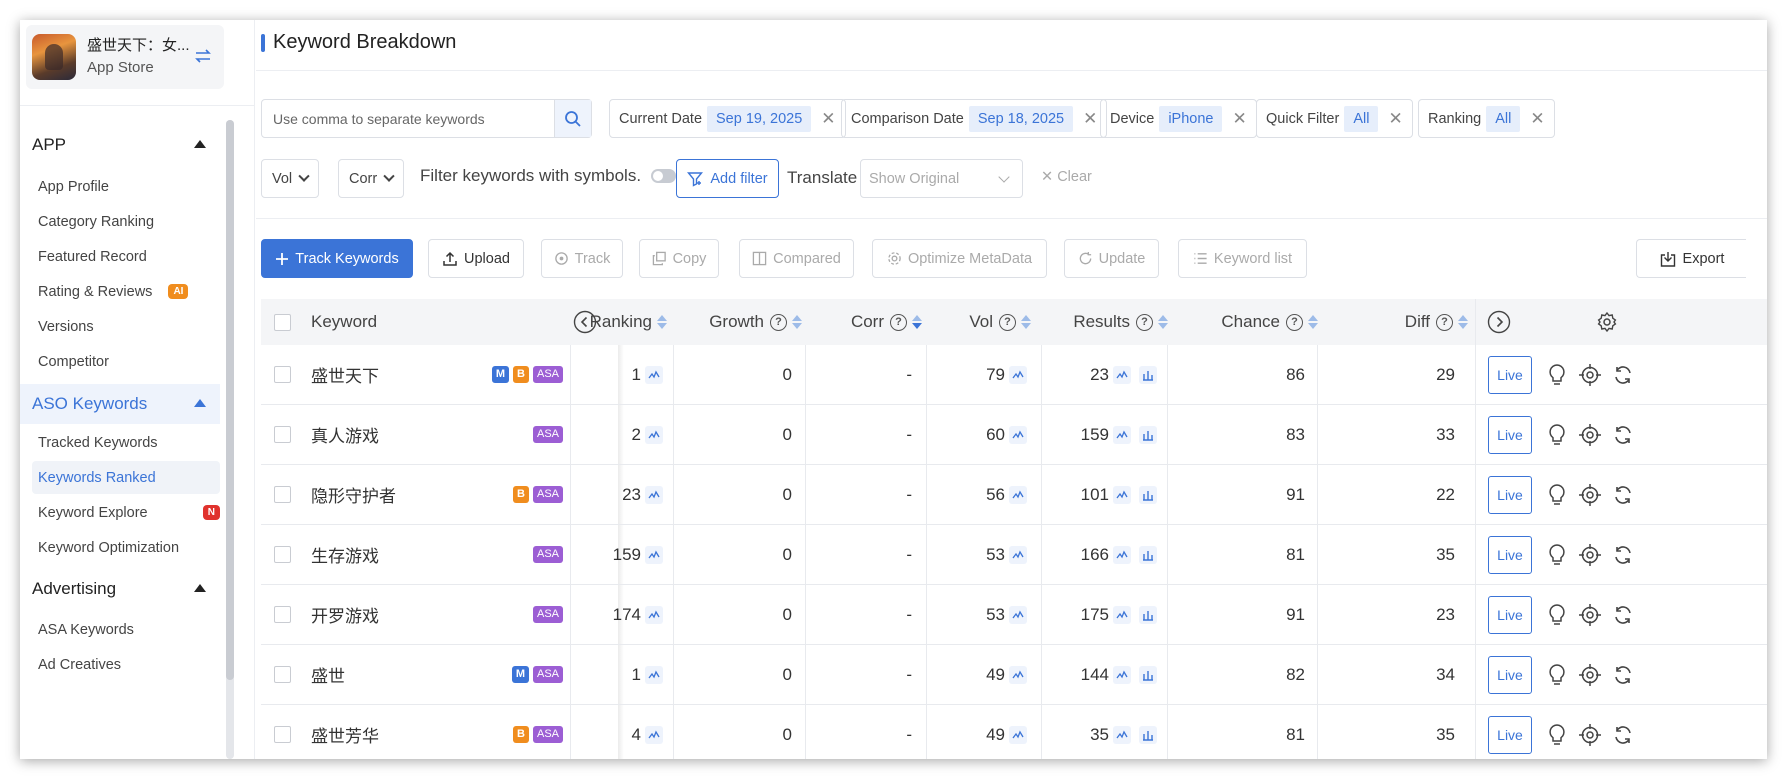 This screenshot has height=779, width=1787. I want to click on optimize-metadata-button: Optimize MetaData, so click(959, 258).